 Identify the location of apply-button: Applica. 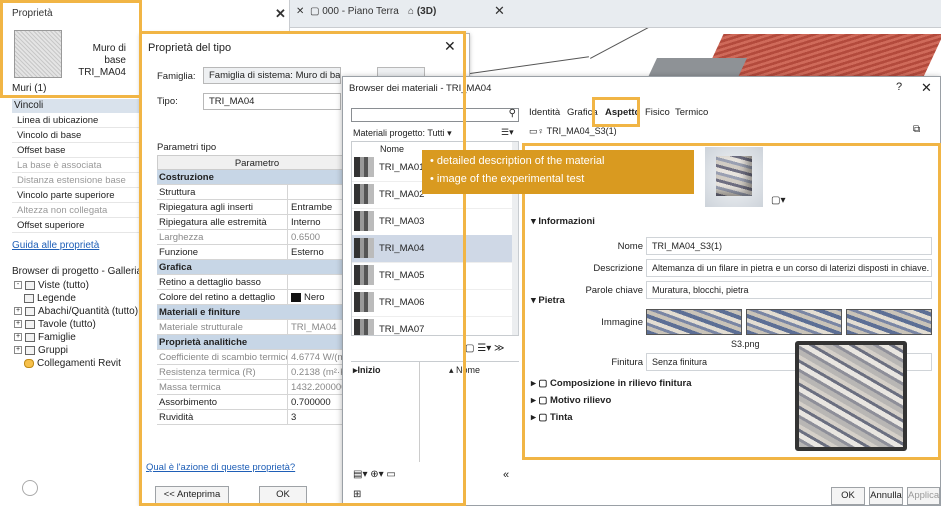
(923, 496).